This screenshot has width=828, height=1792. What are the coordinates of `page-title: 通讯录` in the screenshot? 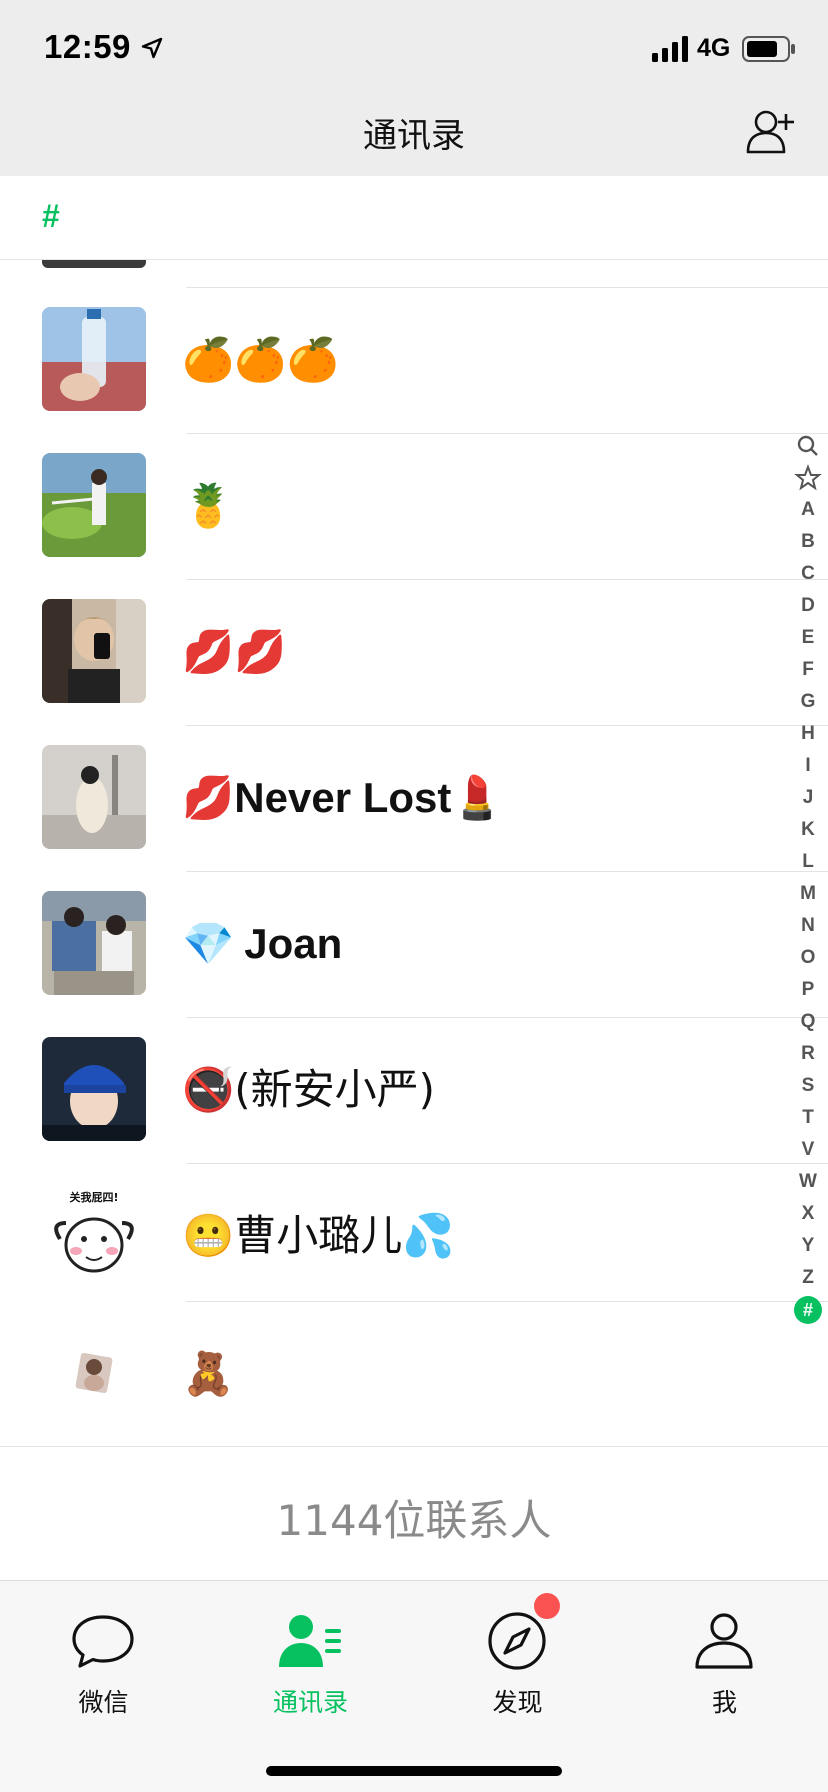 It's located at (414, 136).